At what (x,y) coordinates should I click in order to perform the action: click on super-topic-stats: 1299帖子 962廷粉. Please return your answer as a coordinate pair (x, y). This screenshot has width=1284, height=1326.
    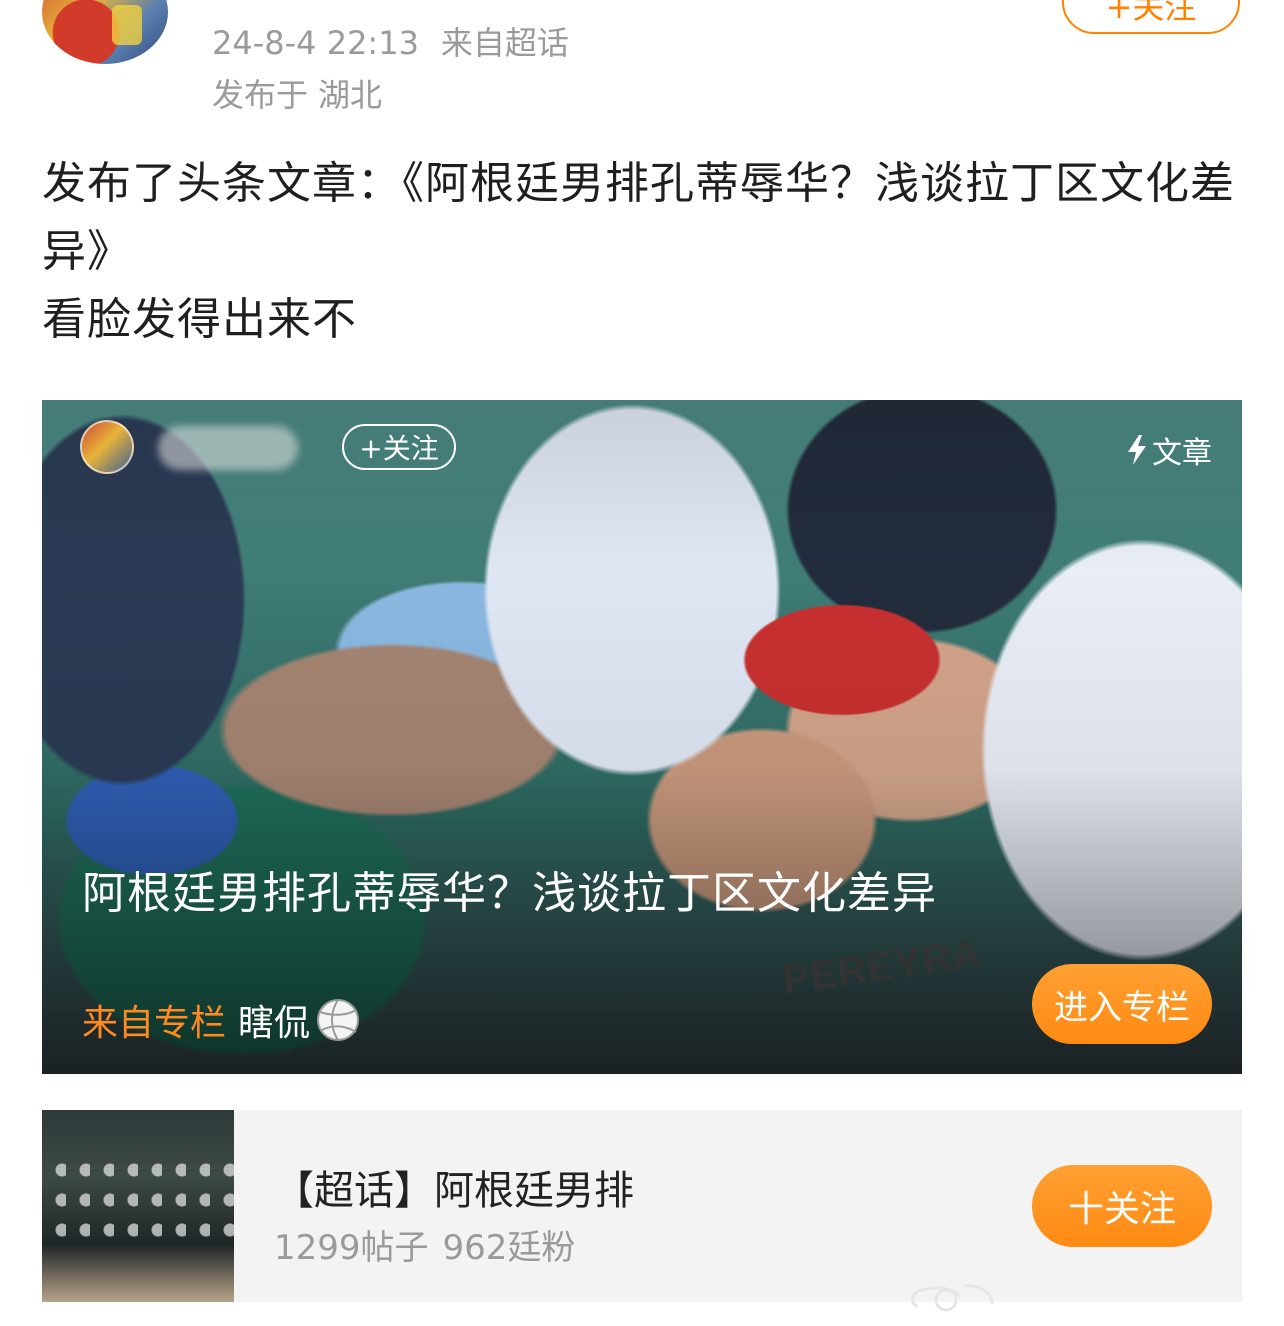
    Looking at the image, I should click on (424, 1244).